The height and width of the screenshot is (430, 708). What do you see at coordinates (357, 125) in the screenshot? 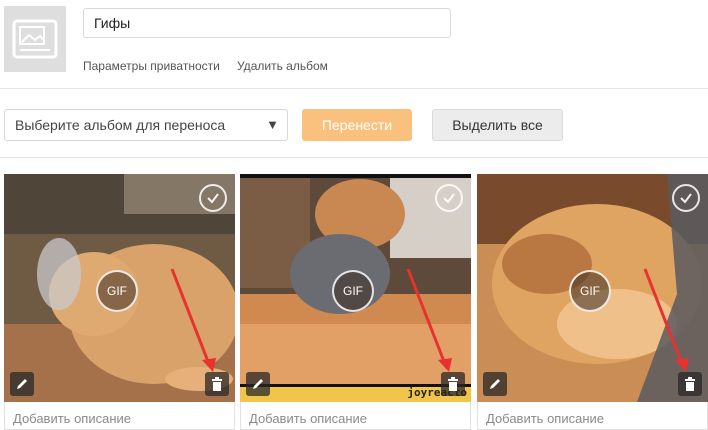
I see `move-button: Перенести` at bounding box center [357, 125].